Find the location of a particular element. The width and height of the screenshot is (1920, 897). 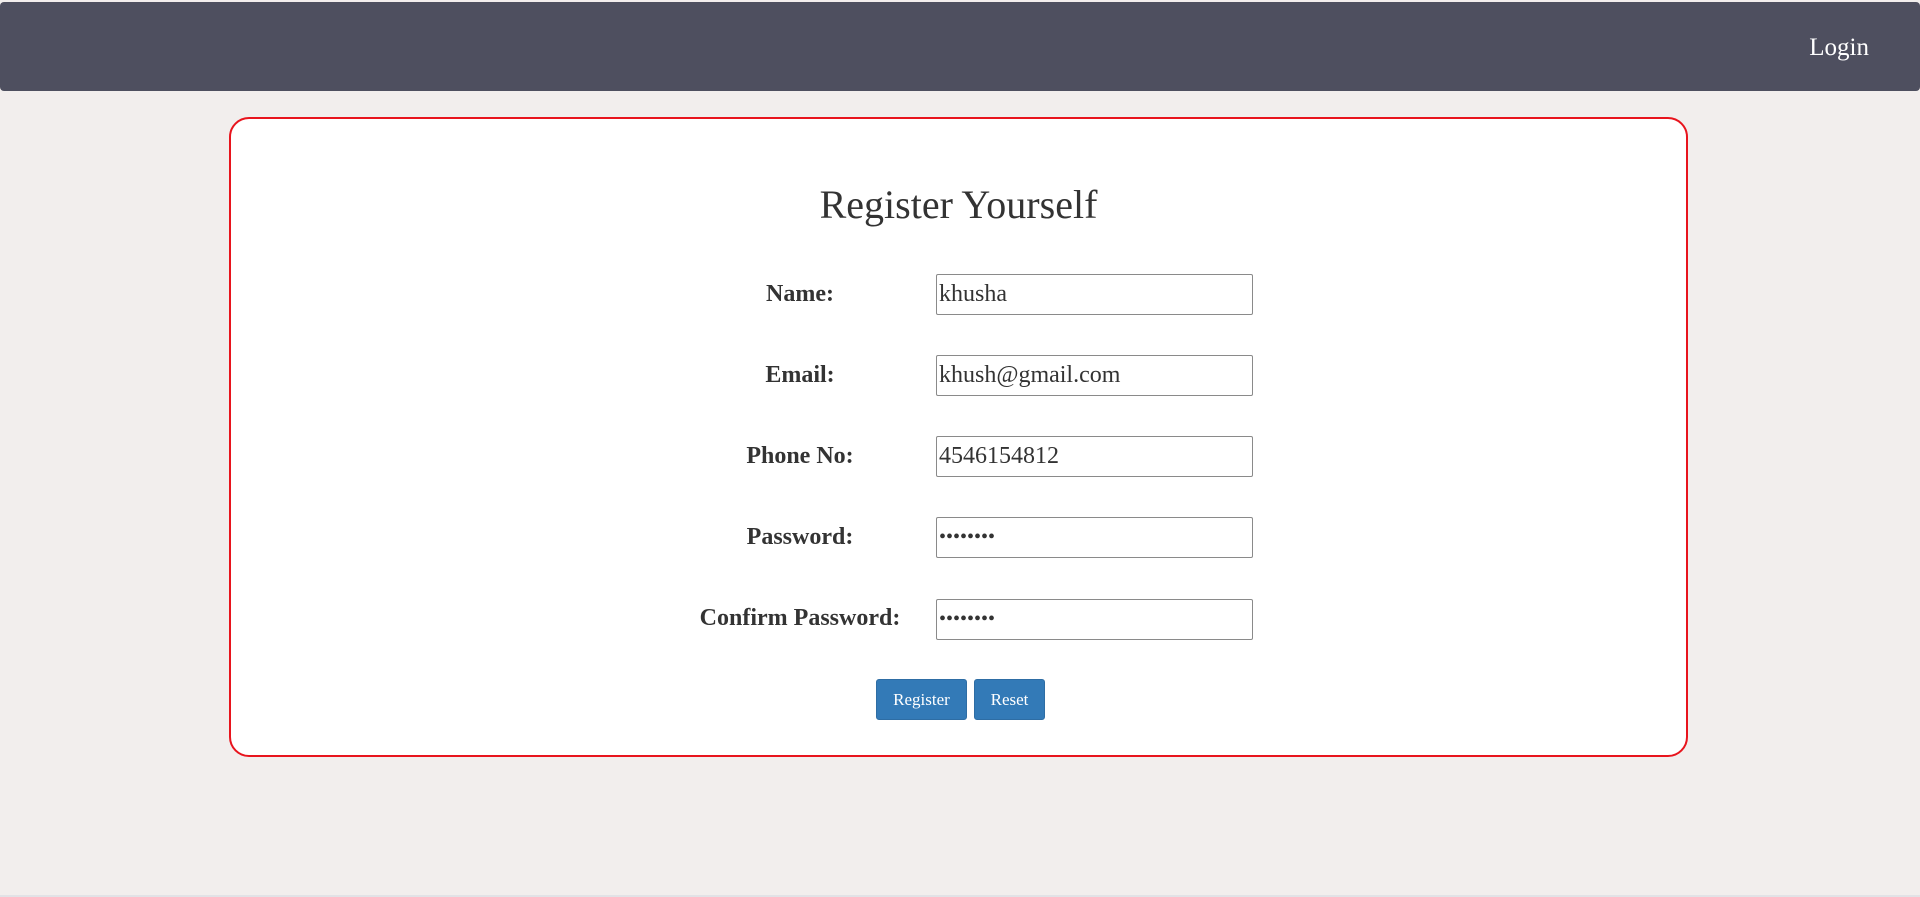

password-label: Password: is located at coordinates (800, 537).